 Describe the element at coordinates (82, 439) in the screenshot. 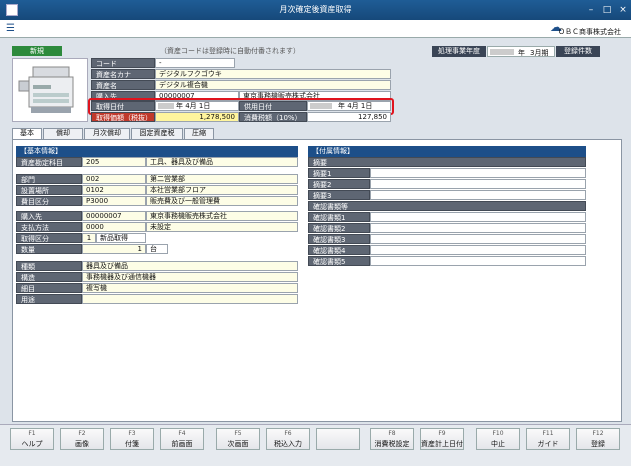

I see `f2-image-button: F2 画像` at that location.